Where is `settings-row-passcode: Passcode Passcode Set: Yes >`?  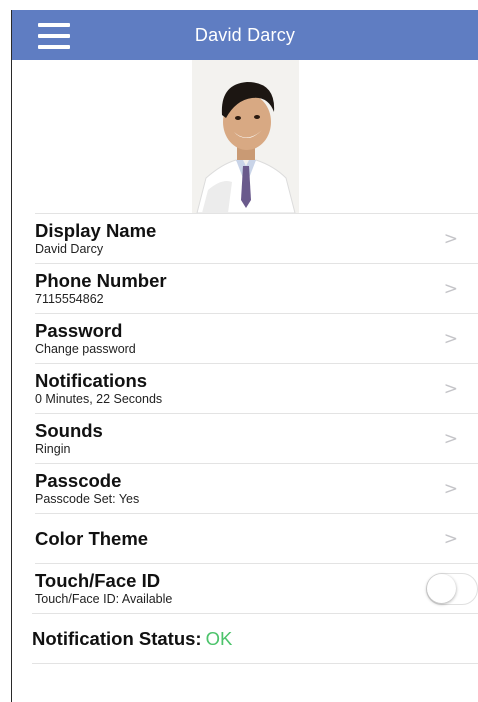 settings-row-passcode: Passcode Passcode Set: Yes > is located at coordinates (256, 488).